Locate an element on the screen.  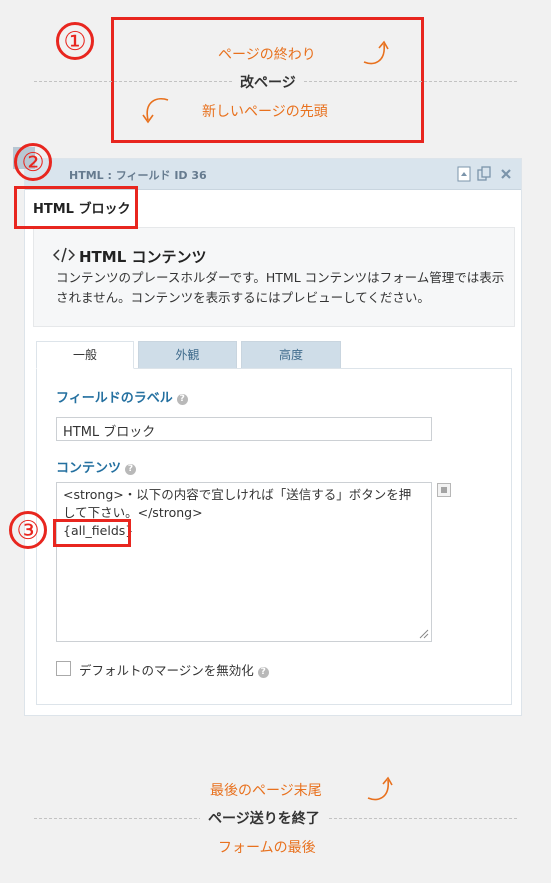
page-break-title: 改ページ is located at coordinates (268, 82).